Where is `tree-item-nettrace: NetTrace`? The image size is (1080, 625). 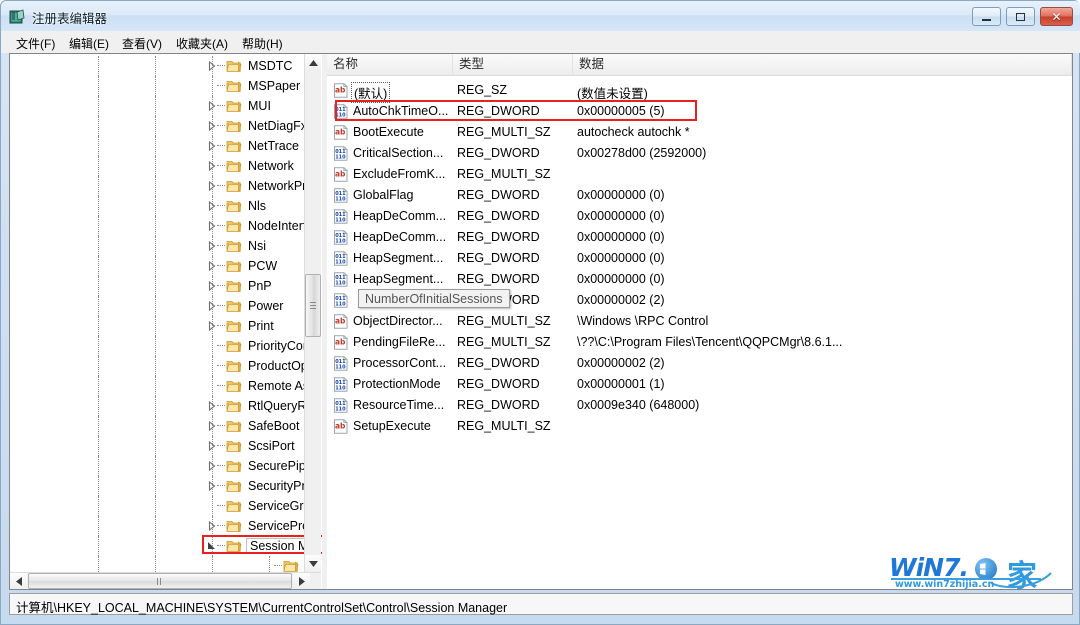 tree-item-nettrace: NetTrace is located at coordinates (157, 146).